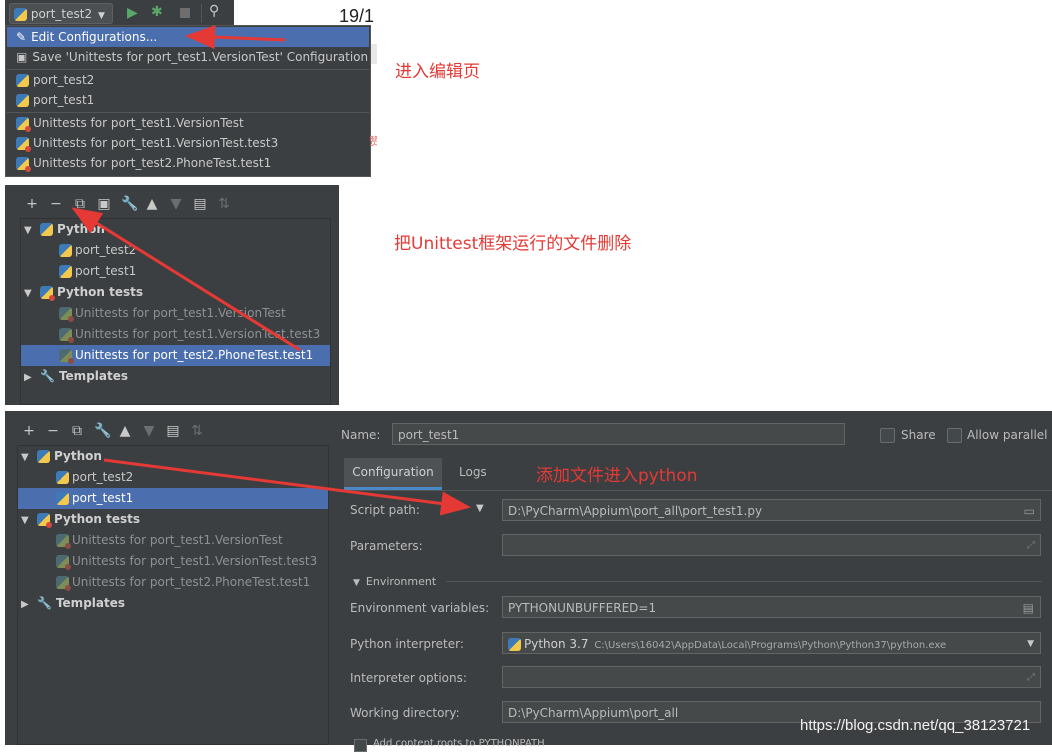  I want to click on script-type-dropdown-icon: ▼, so click(480, 508).